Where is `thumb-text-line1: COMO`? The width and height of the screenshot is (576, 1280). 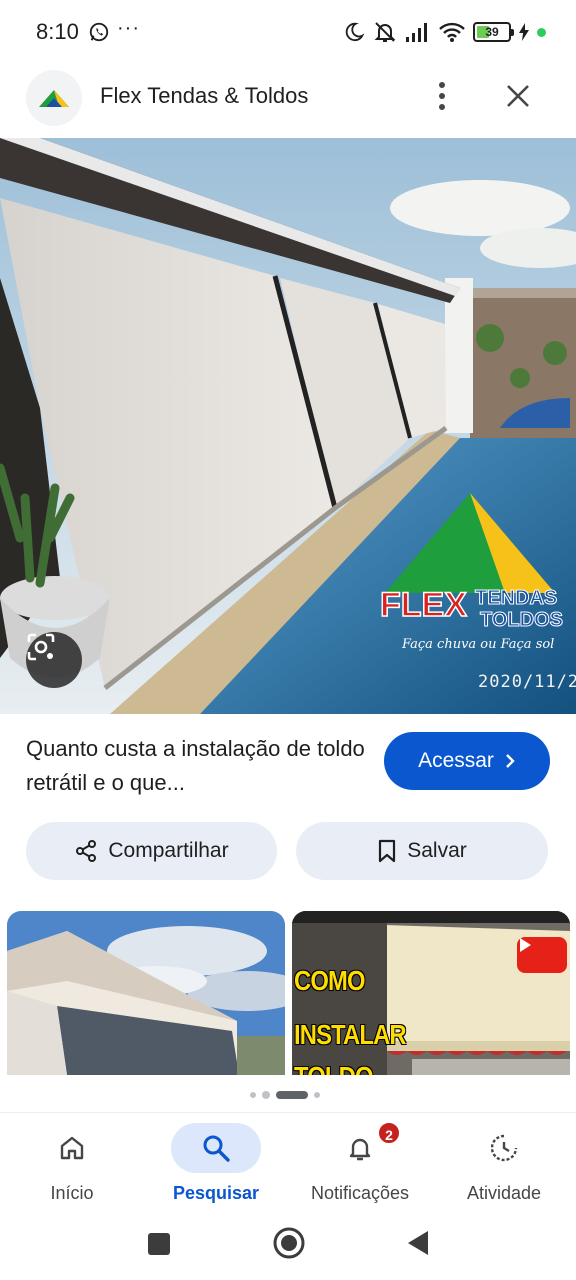
thumb-text-line1: COMO is located at coordinates (329, 980).